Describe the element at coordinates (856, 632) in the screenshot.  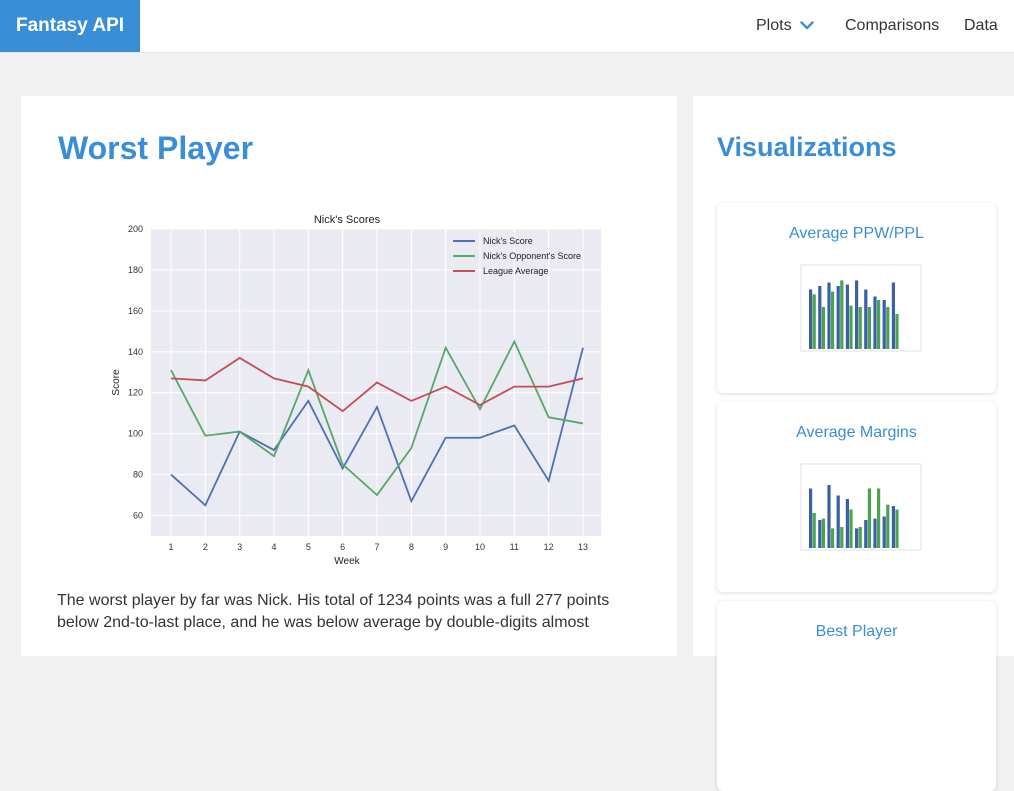
I see `viz-card-title: Best Player` at that location.